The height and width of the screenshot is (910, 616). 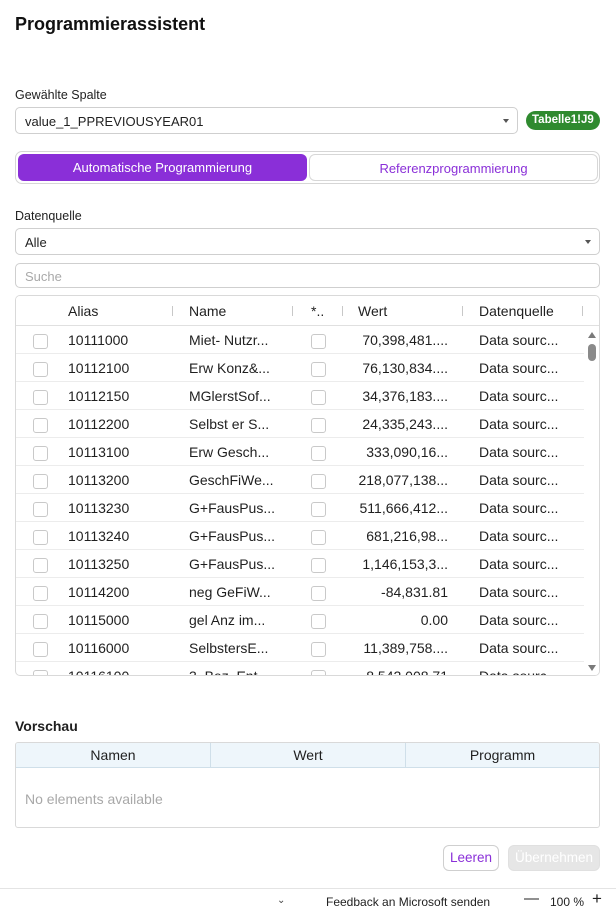 What do you see at coordinates (99, 480) in the screenshot?
I see `alias-cell: 10113200` at bounding box center [99, 480].